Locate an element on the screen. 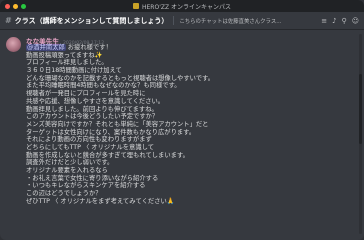 The height and width of the screenshot is (240, 364). message-line: メンズ美容向けですか？それとも単純に「美容アカウント」だと is located at coordinates (117, 124).